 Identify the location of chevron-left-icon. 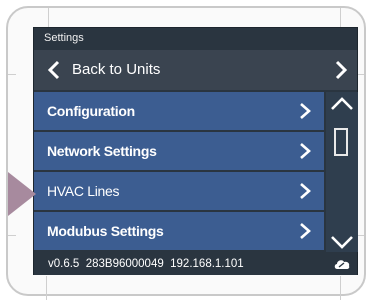
(53, 70).